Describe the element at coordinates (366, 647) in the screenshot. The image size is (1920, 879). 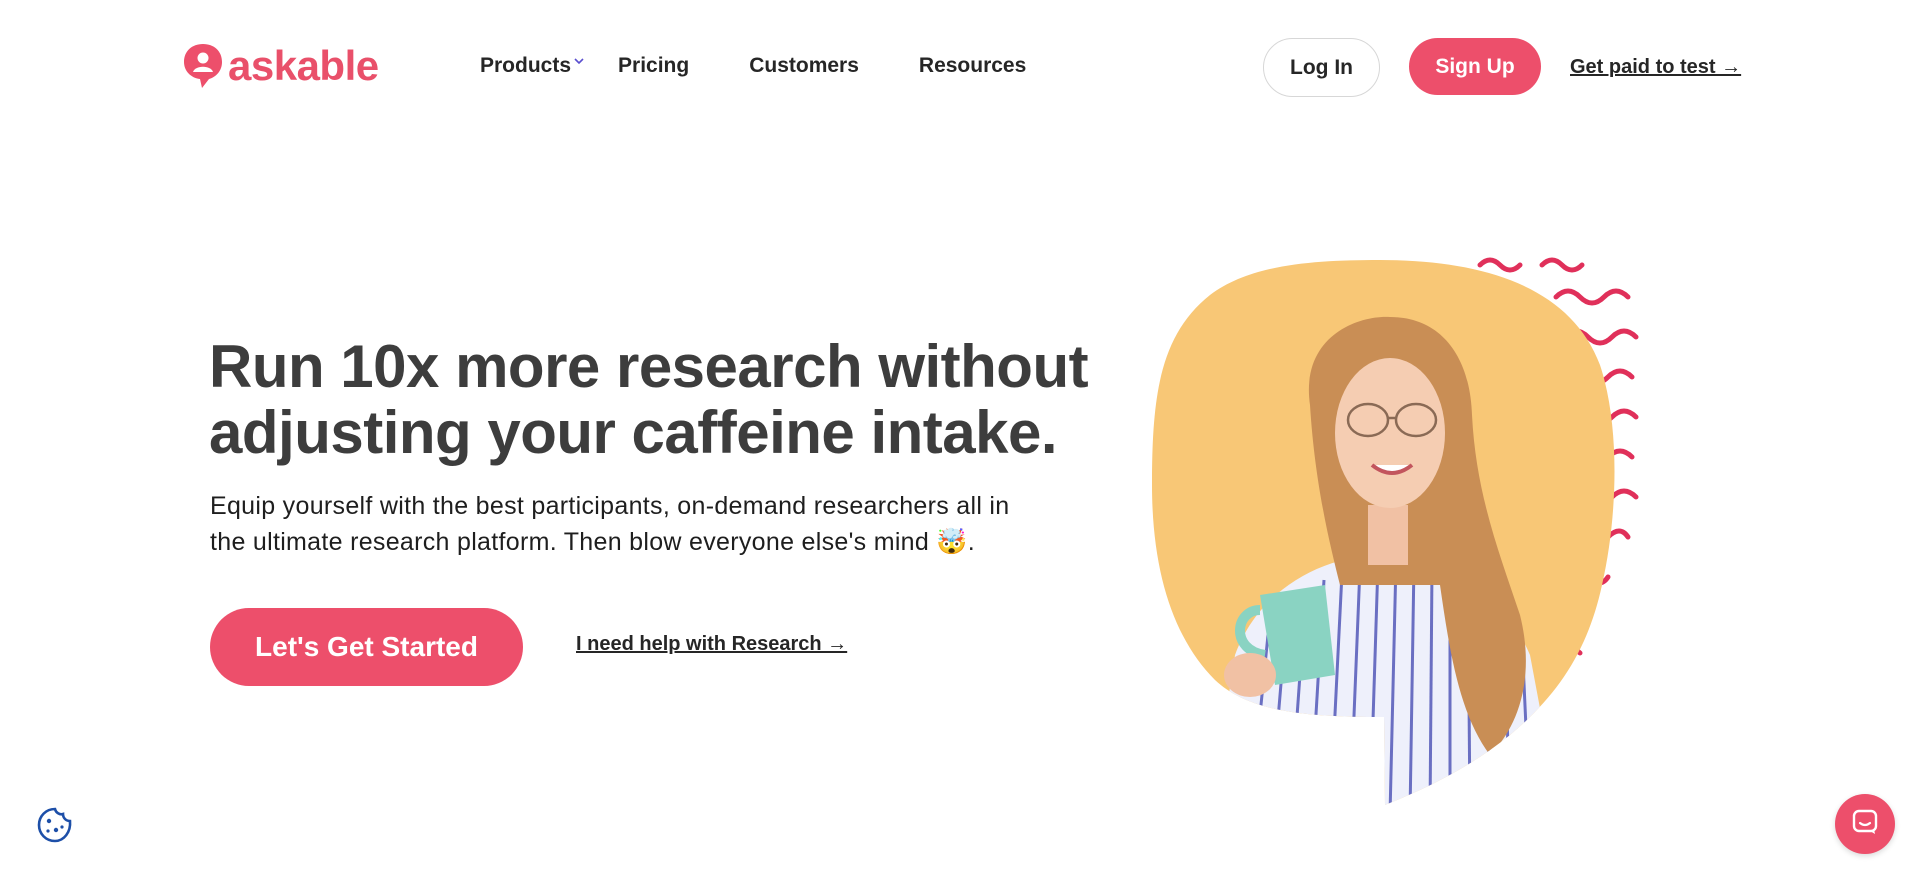
I see `get-started-button: Let's Get Started` at that location.